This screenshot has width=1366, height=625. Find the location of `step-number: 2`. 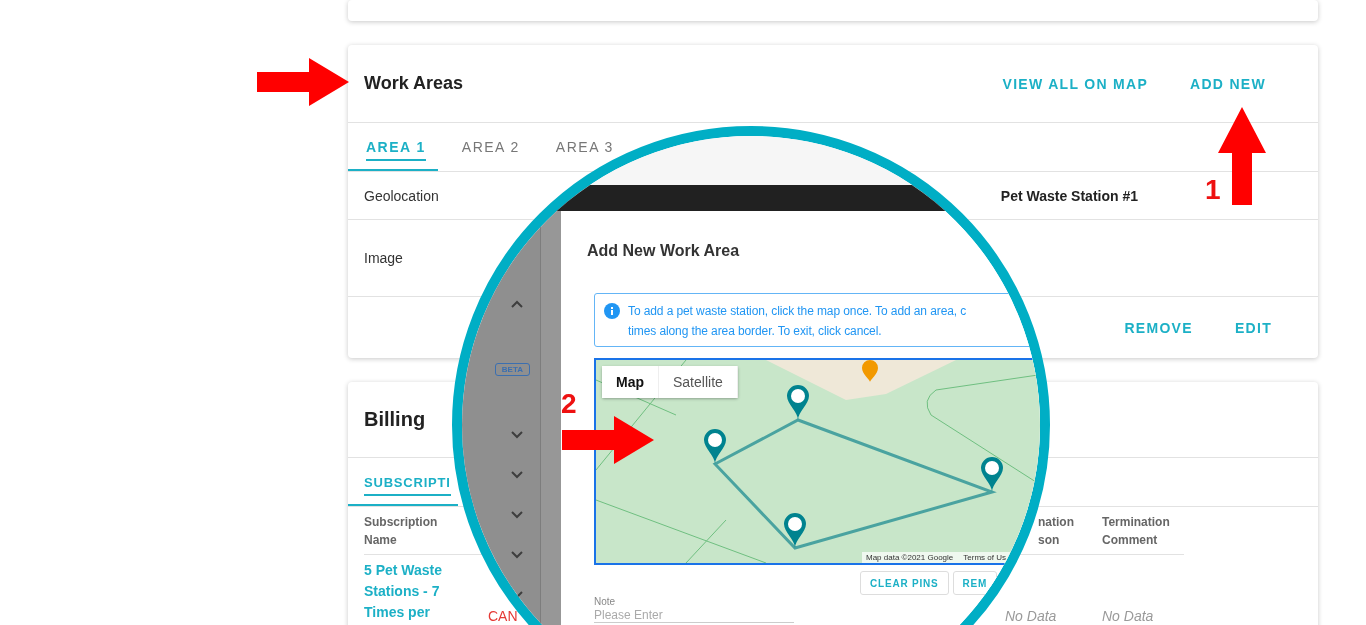

step-number: 2 is located at coordinates (569, 404).